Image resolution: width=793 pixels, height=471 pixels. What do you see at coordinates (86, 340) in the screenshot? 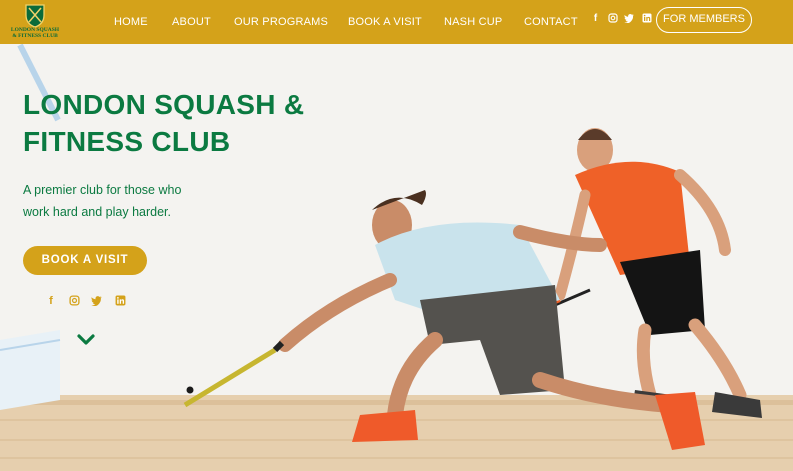
I see `chevron-down-icon` at bounding box center [86, 340].